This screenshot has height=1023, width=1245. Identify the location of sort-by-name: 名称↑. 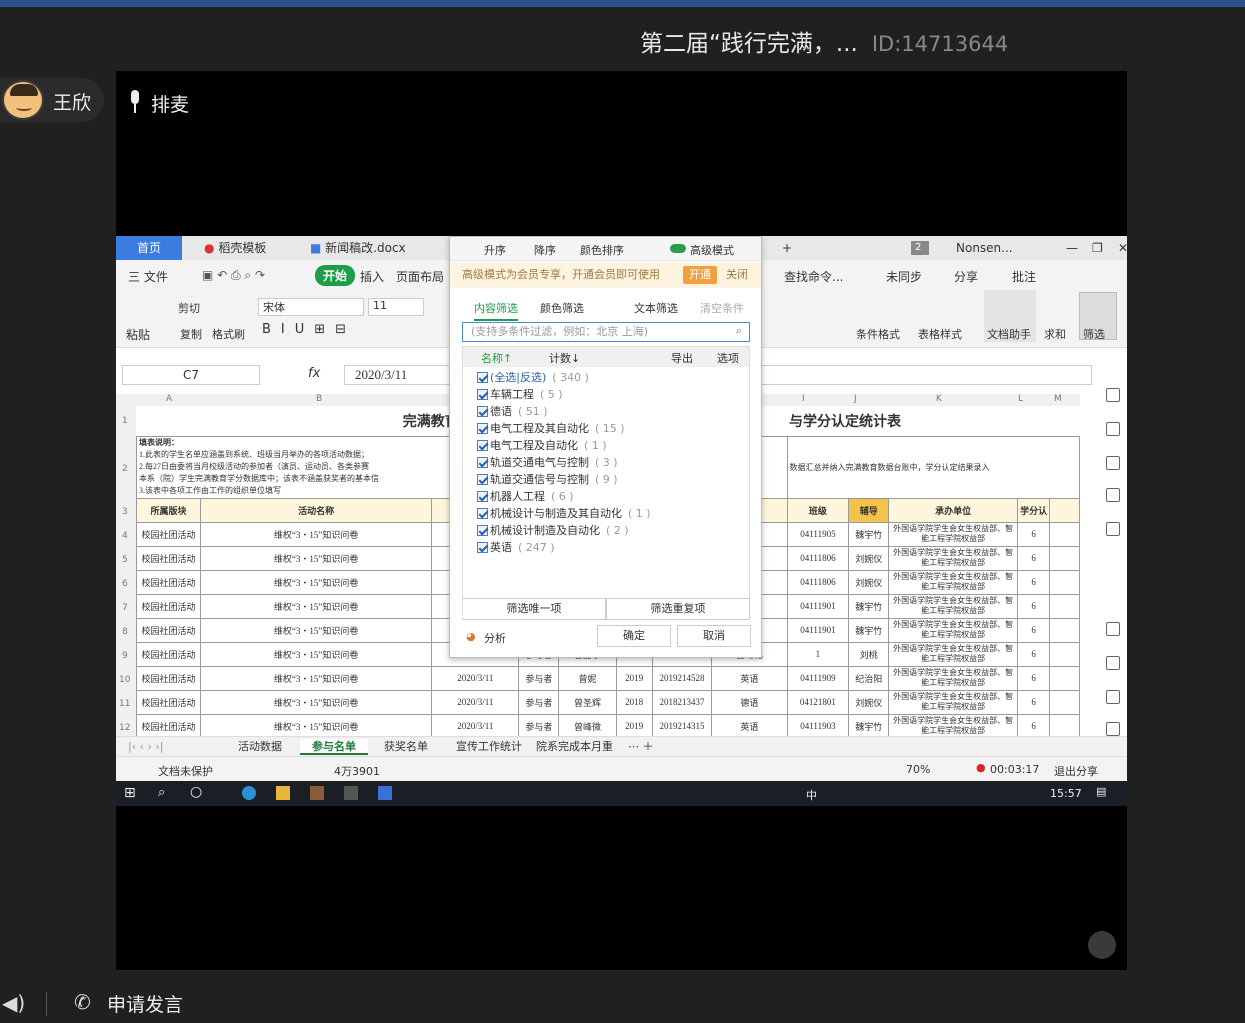
(496, 358).